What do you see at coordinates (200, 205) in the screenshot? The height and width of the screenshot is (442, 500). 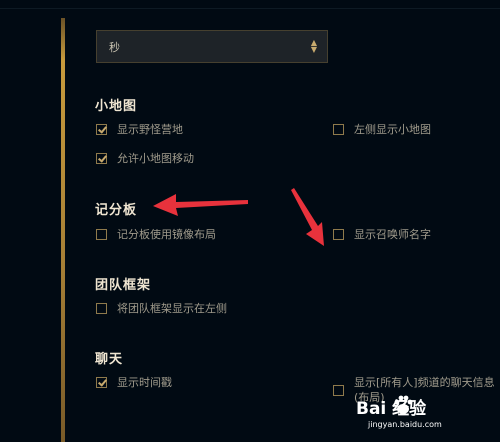 I see `arrow-to-scoreboard` at bounding box center [200, 205].